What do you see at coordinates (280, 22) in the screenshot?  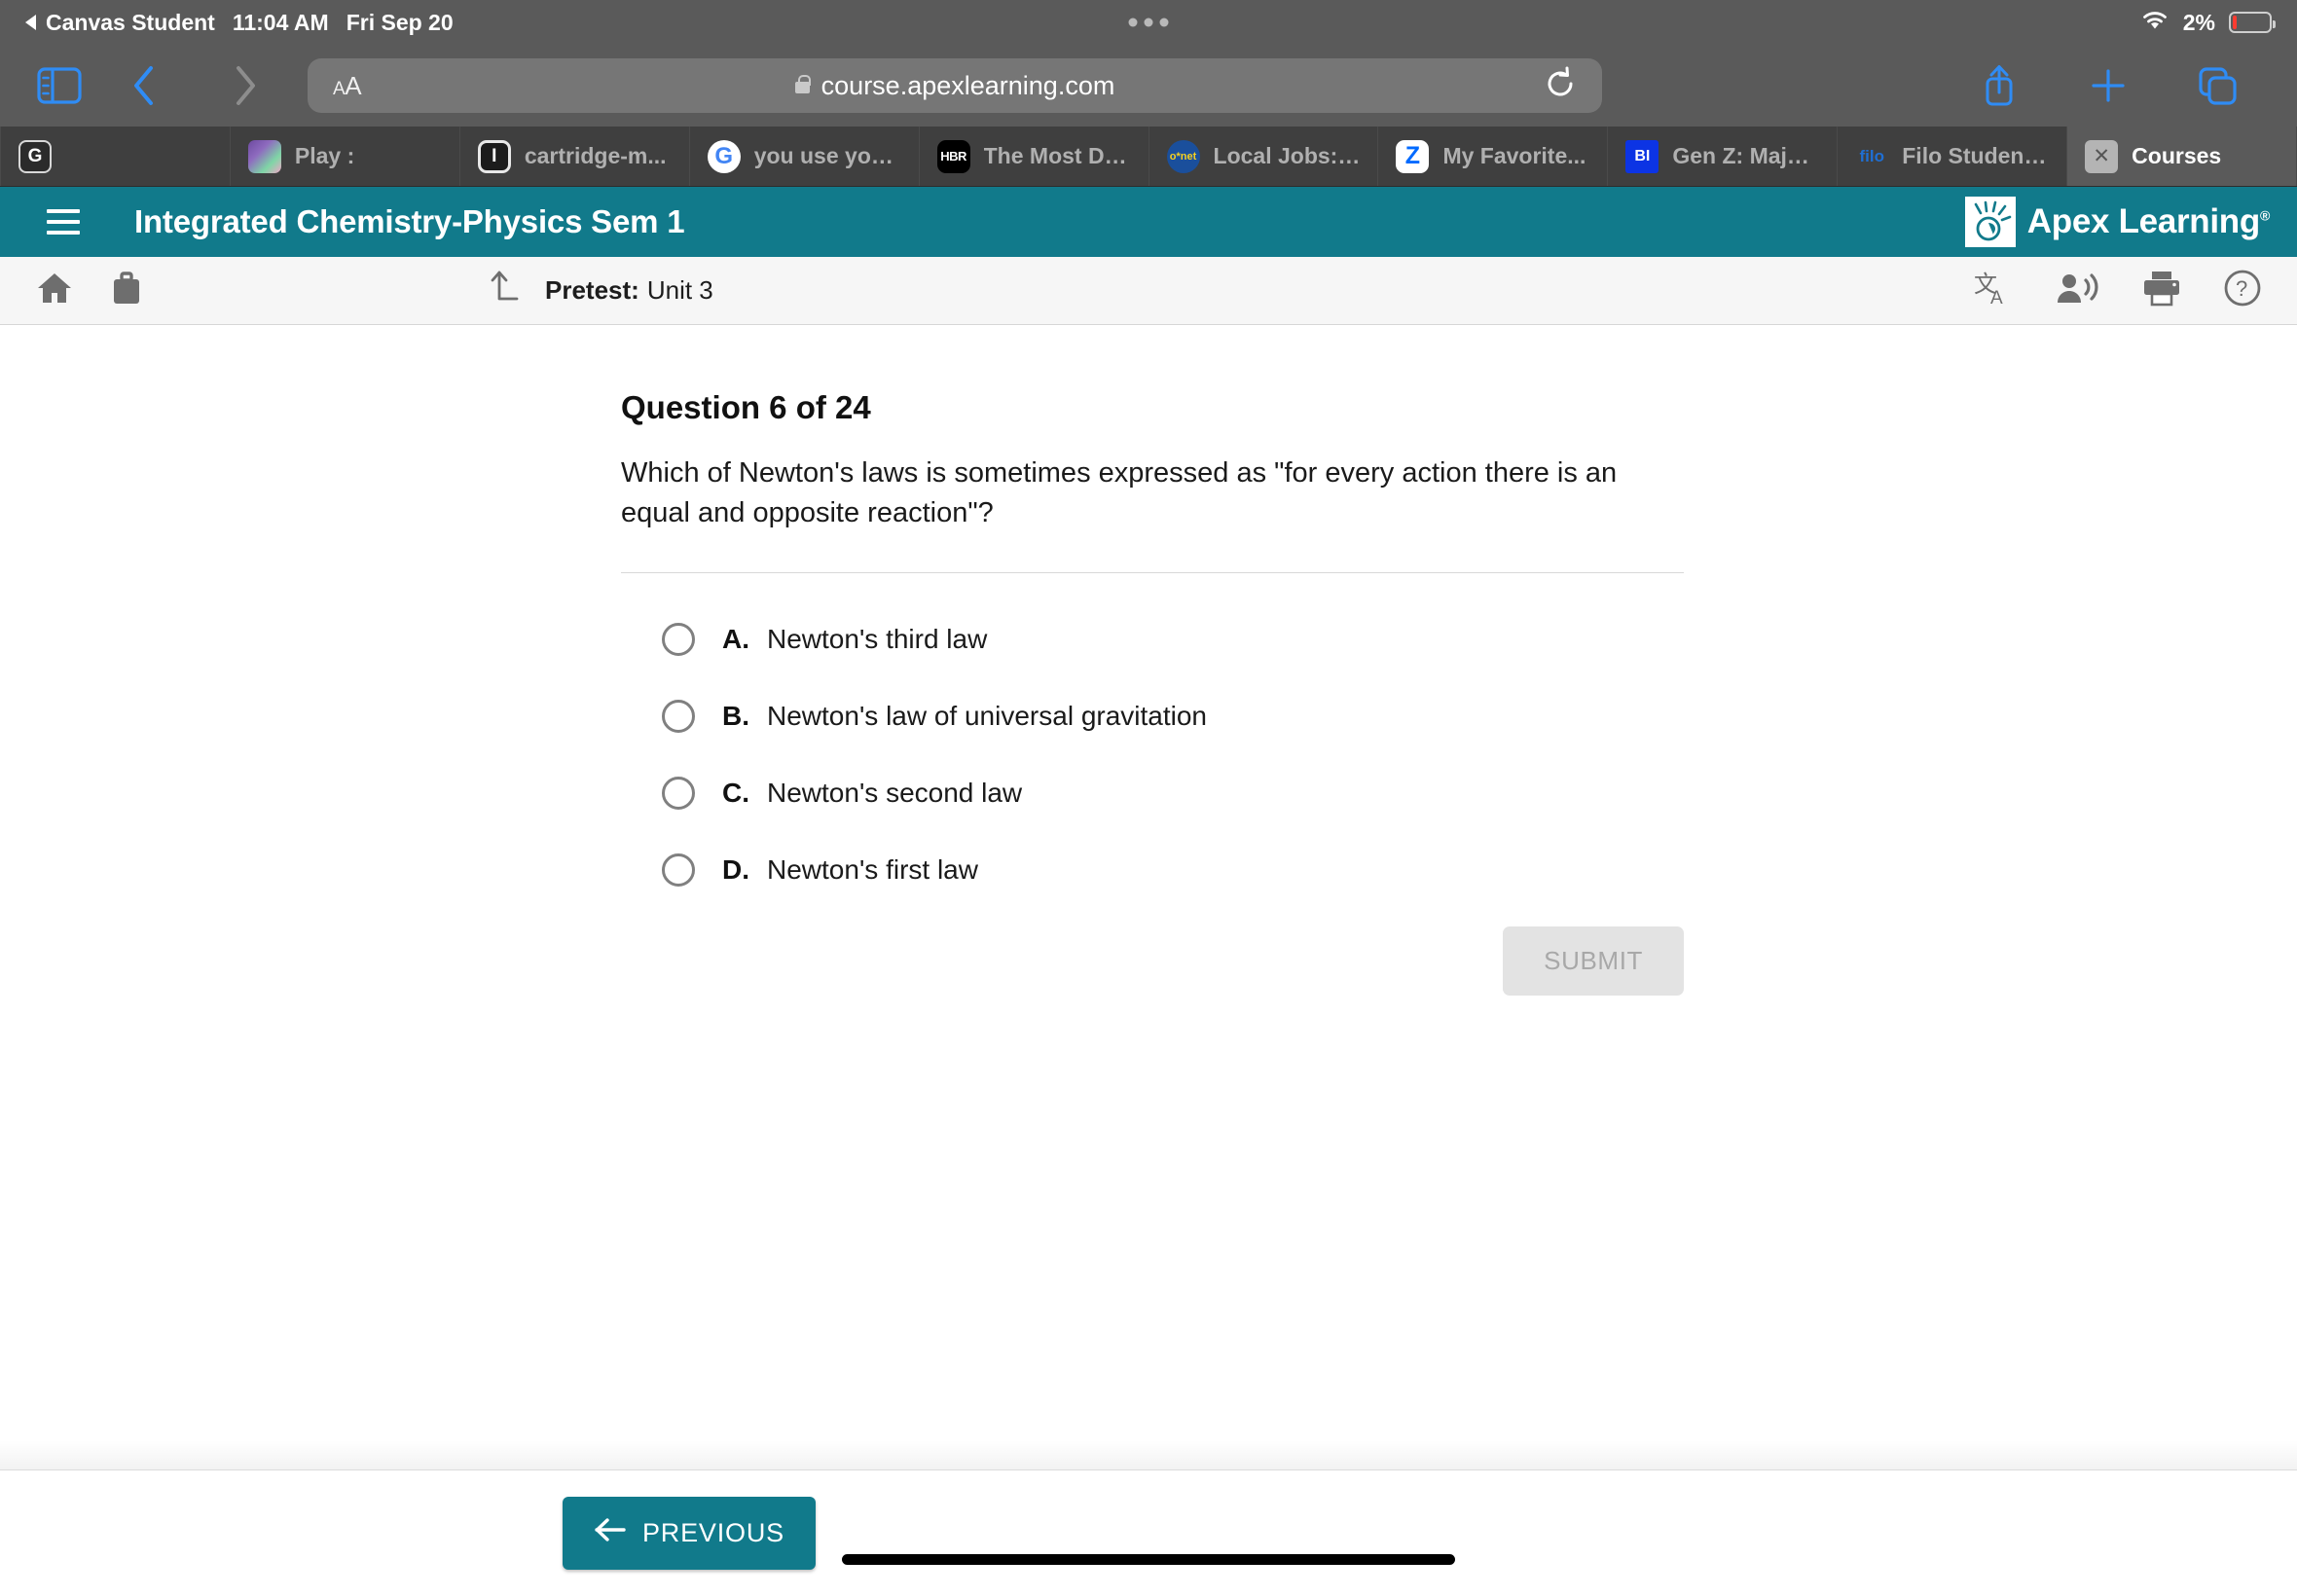 I see `status-bar-time: 11:04 AM` at bounding box center [280, 22].